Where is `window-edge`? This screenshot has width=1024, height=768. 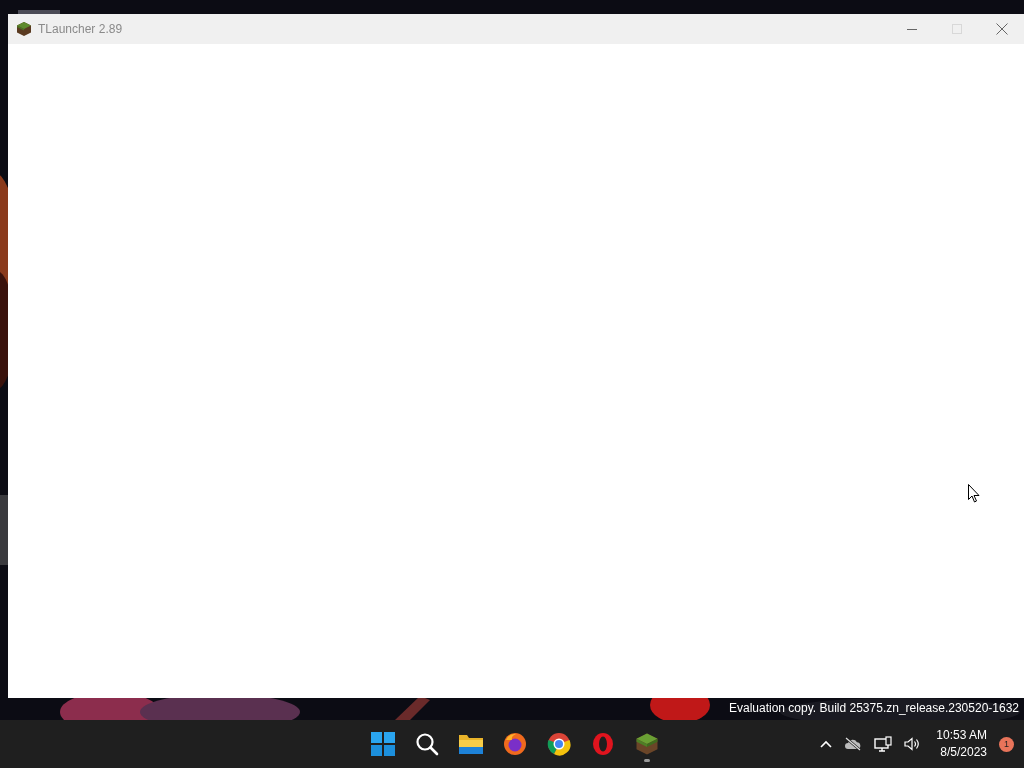 window-edge is located at coordinates (39, 12).